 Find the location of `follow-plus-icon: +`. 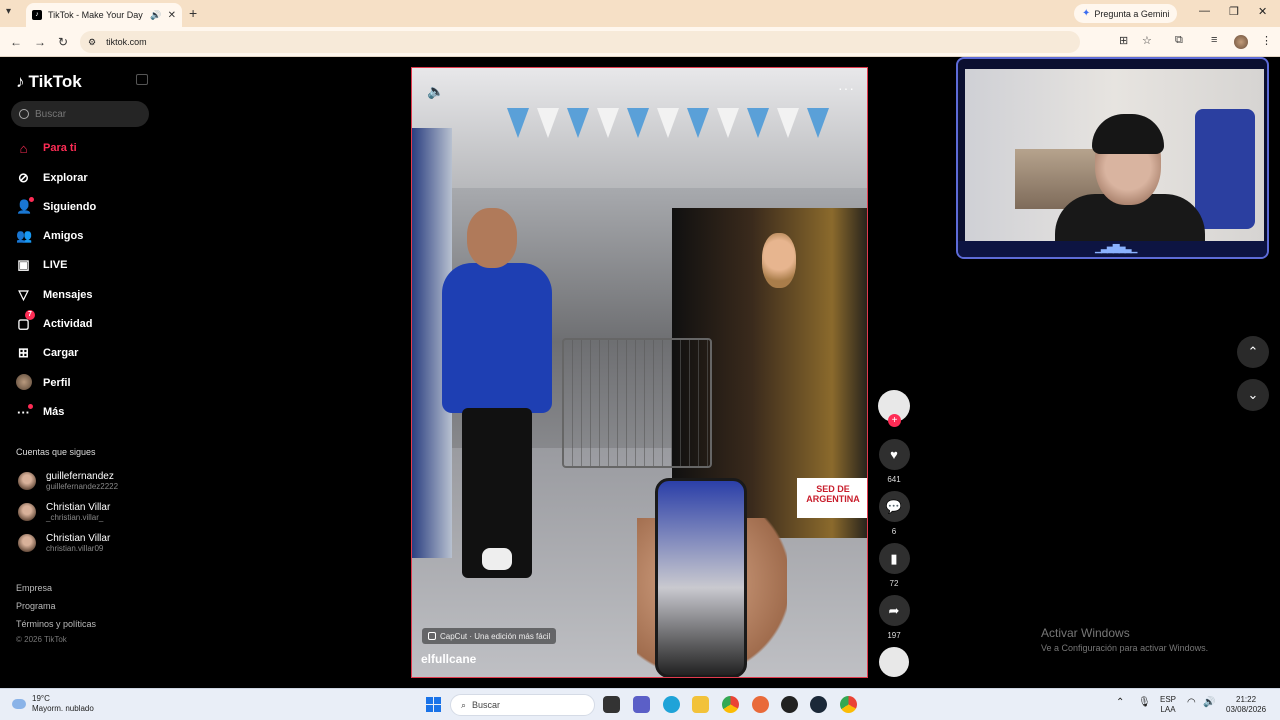

follow-plus-icon: + is located at coordinates (894, 420).